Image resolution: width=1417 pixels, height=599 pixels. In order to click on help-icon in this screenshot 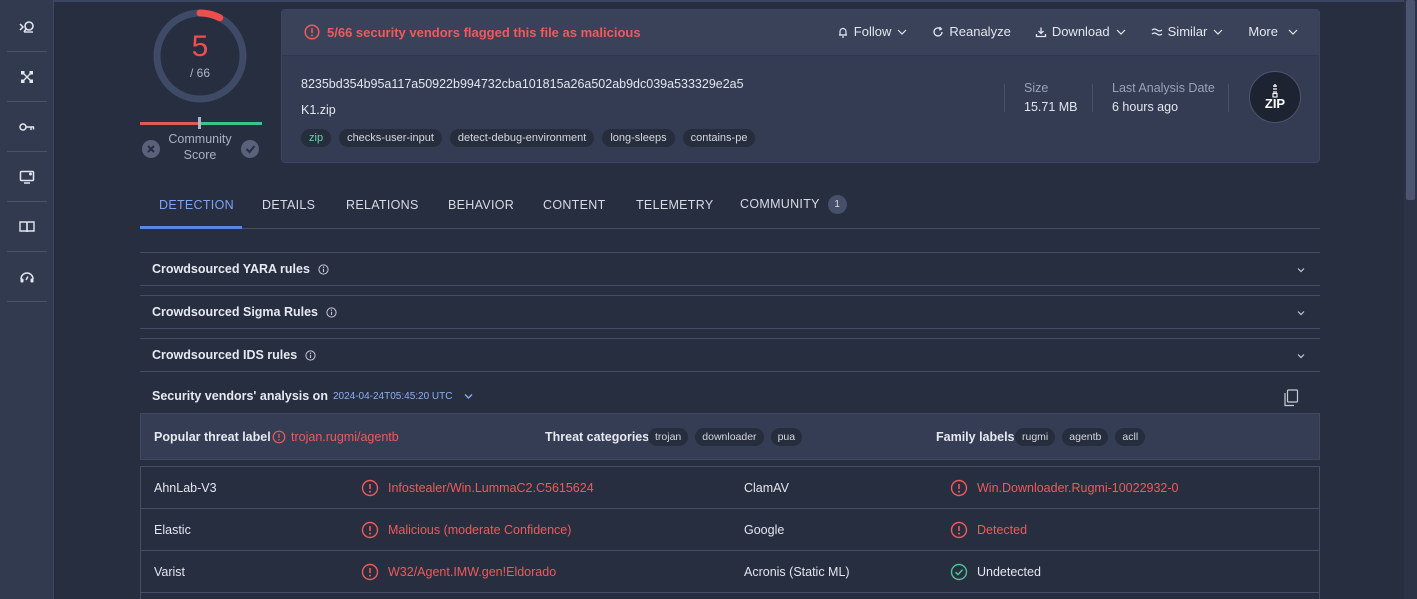, I will do `click(27, 276)`.